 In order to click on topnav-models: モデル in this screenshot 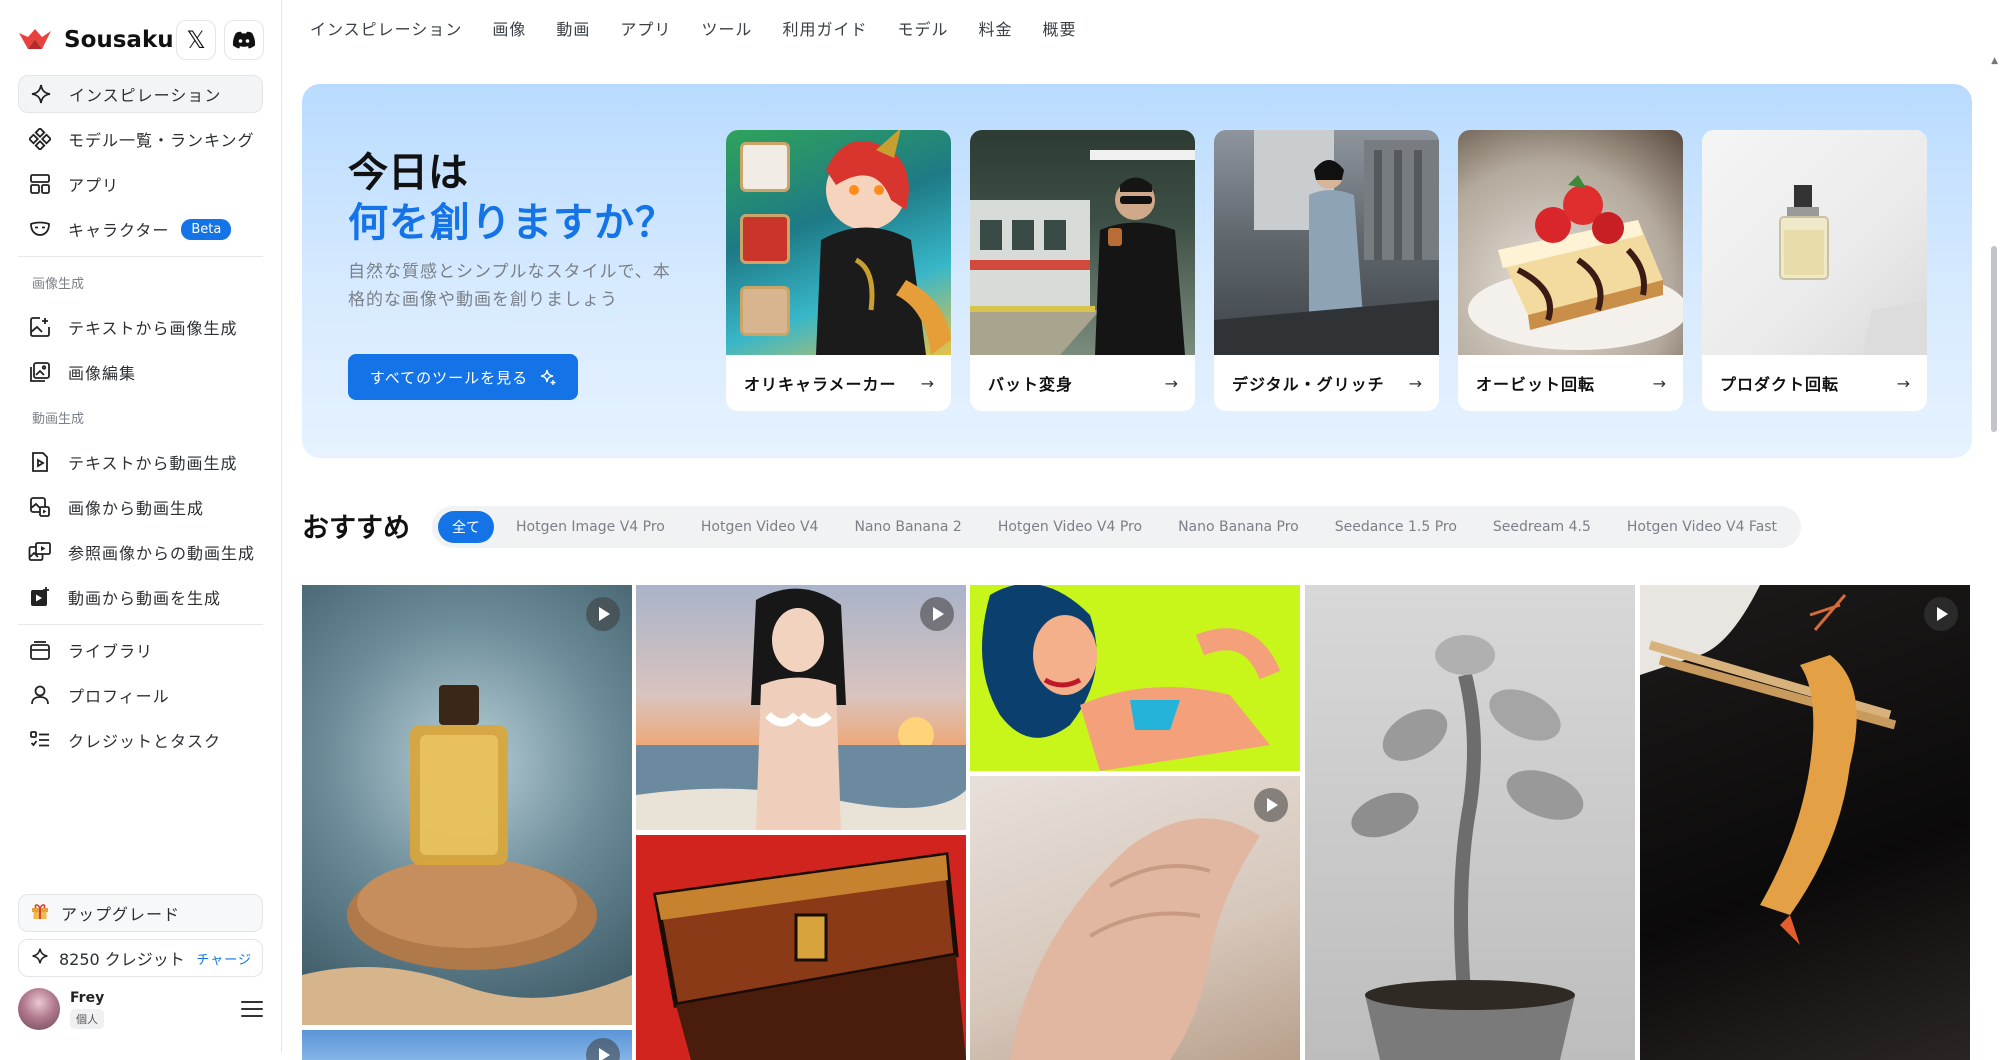, I will do `click(922, 28)`.